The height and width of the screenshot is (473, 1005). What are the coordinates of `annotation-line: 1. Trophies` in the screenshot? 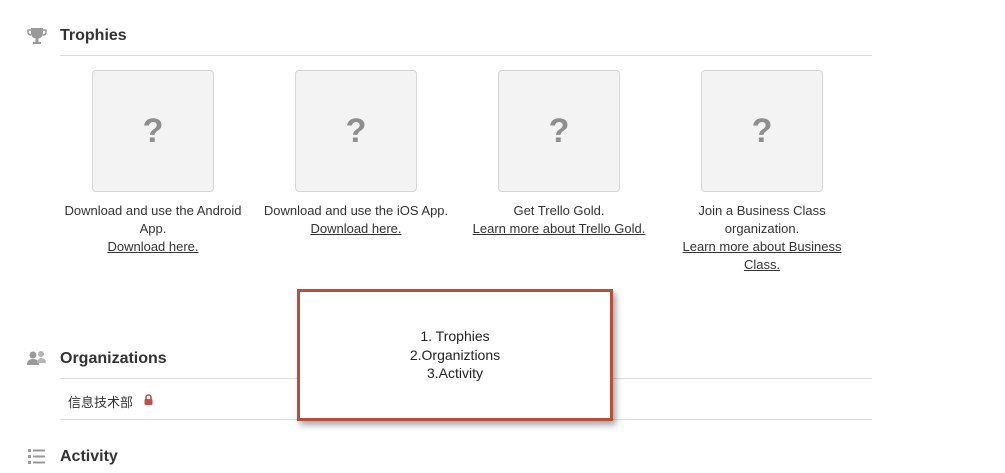 It's located at (455, 336).